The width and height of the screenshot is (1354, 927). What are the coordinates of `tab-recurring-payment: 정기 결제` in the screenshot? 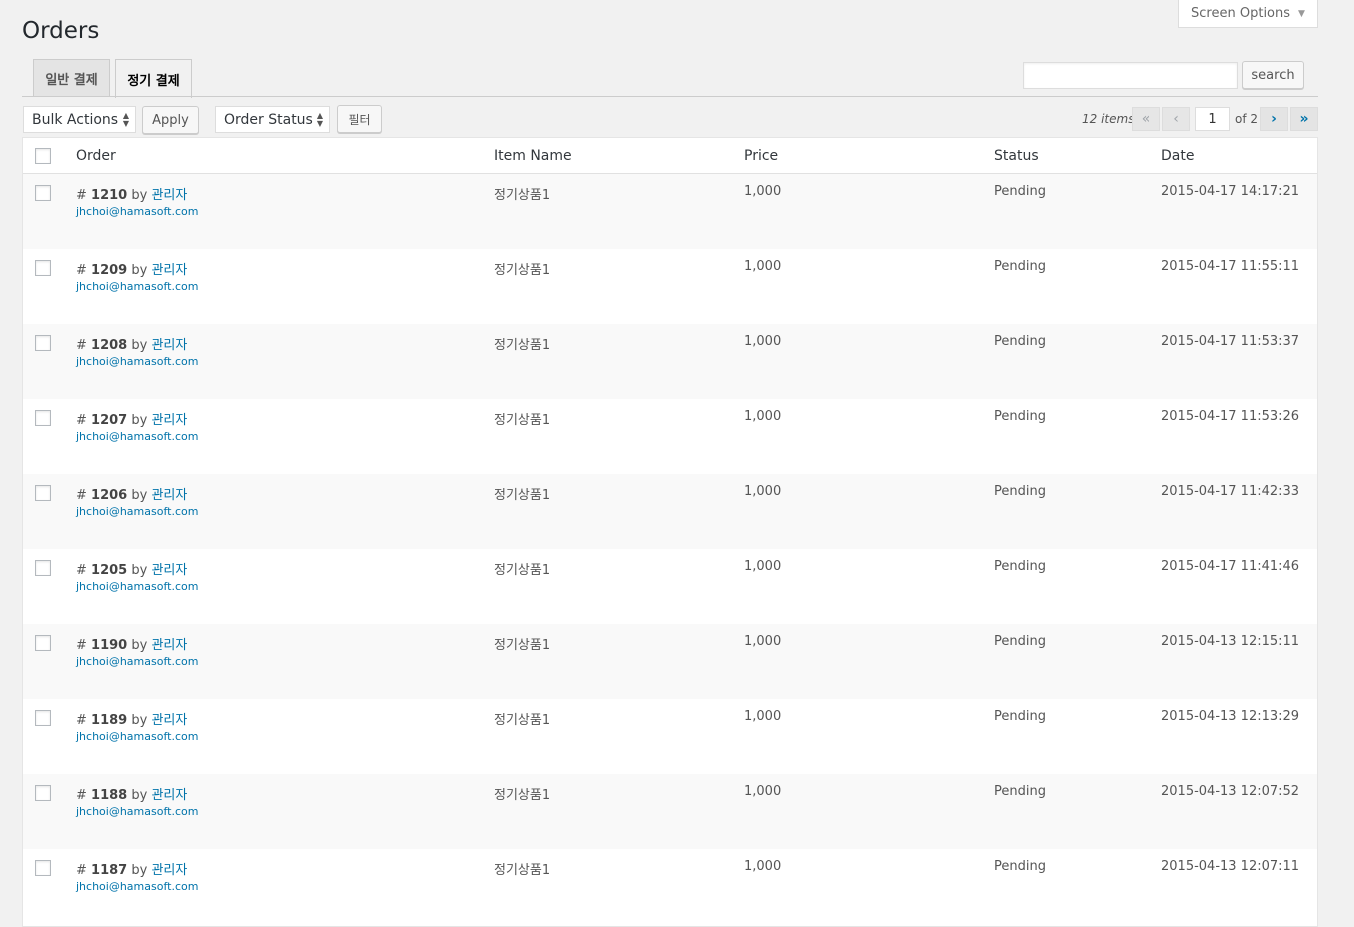 It's located at (153, 78).